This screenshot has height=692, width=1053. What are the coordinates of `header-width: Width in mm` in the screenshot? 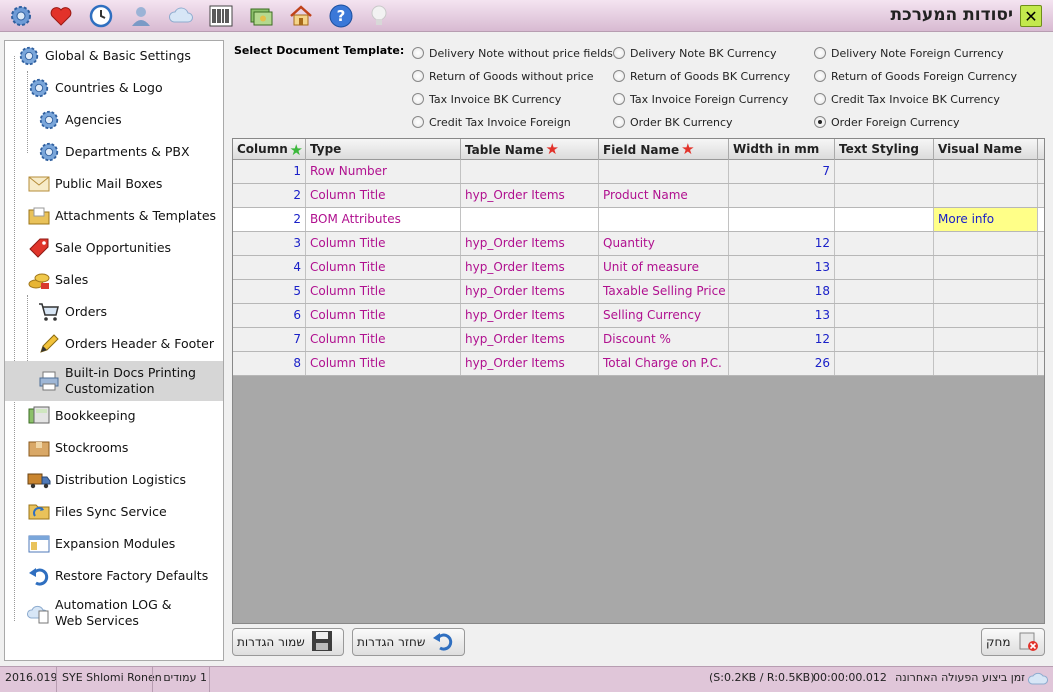 It's located at (782, 149).